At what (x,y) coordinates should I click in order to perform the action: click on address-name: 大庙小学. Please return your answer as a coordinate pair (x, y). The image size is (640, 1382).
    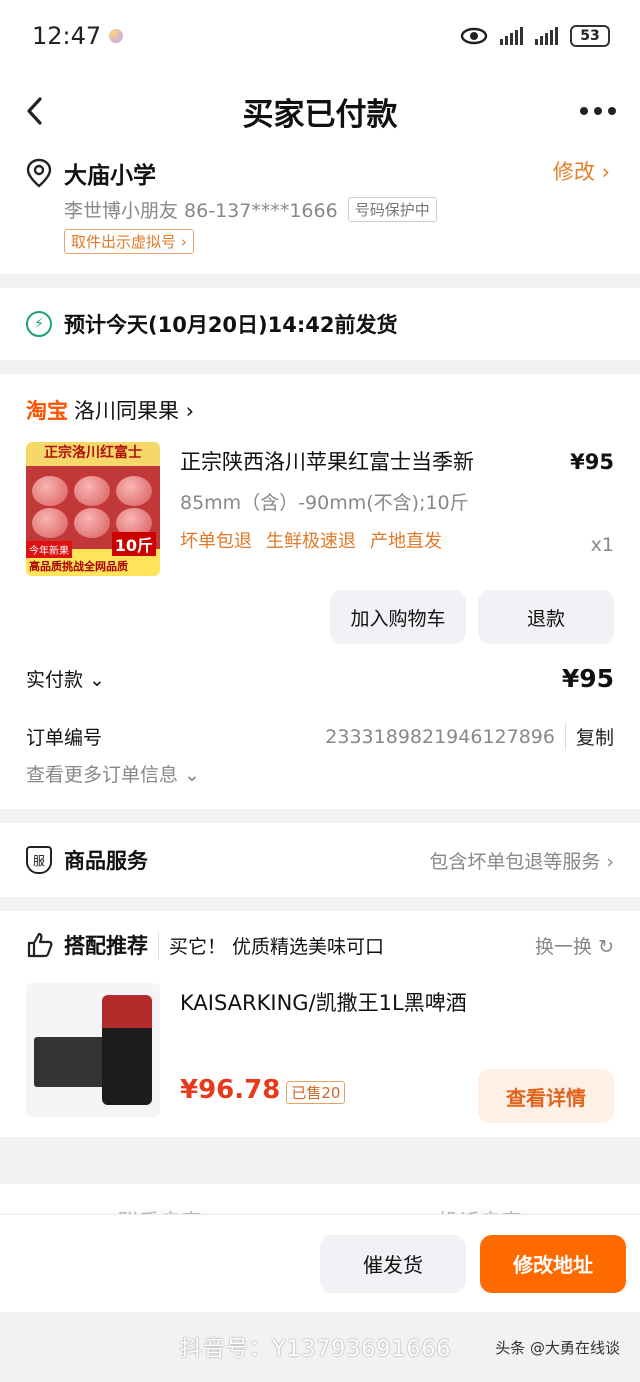
    Looking at the image, I should click on (110, 176).